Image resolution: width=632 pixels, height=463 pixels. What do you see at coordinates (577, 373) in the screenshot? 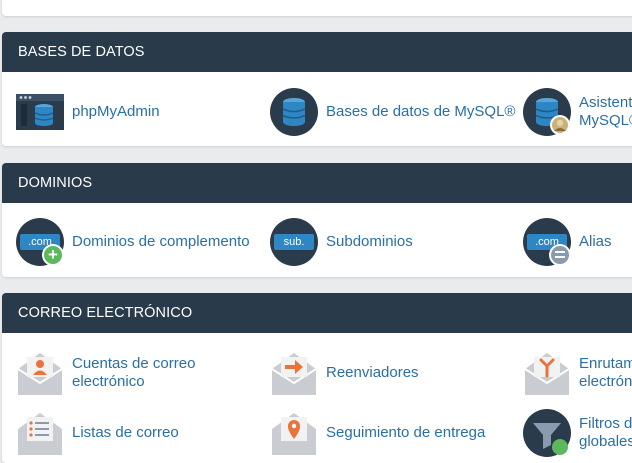
I see `email-routing-link: Enrutamiento de correo electrónico` at bounding box center [577, 373].